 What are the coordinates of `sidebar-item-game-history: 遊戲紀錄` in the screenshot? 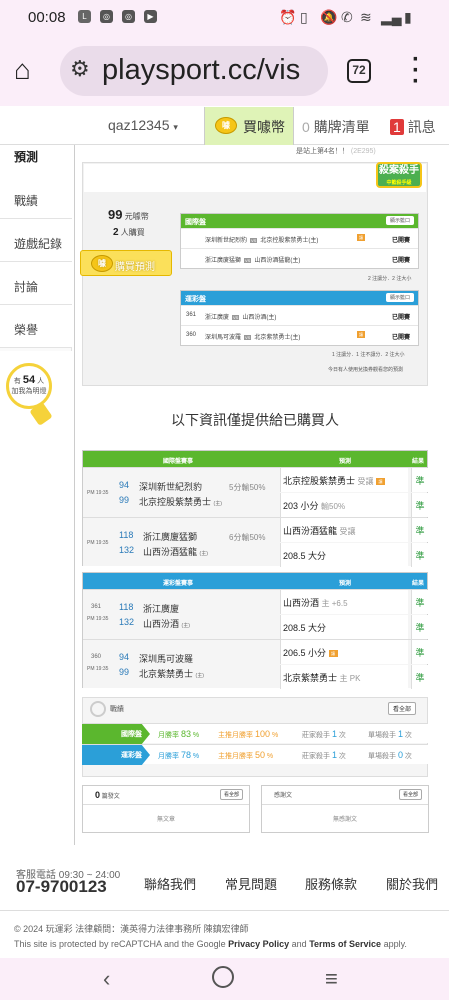 It's located at (36, 240).